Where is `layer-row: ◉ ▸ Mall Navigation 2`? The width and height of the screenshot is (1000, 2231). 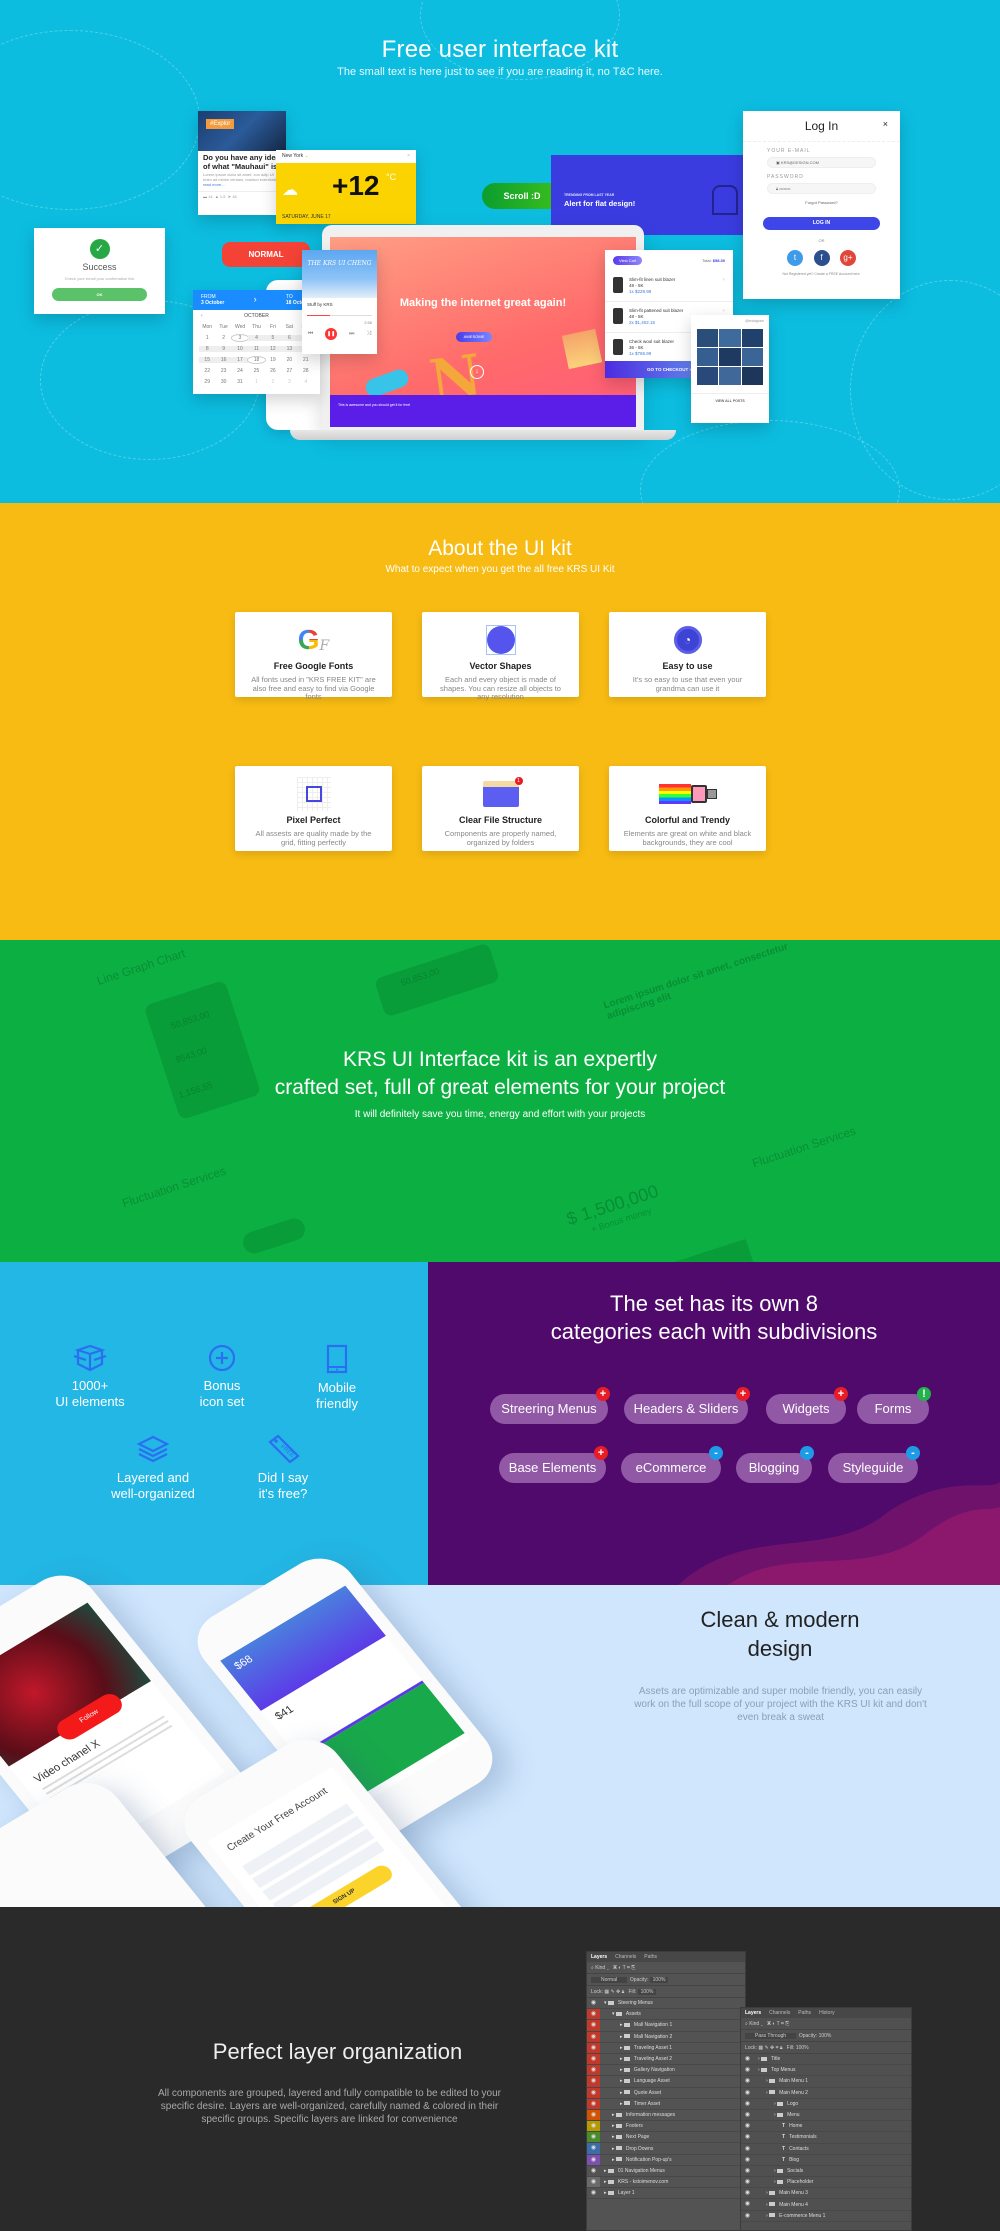
layer-row: ◉ ▸ Mall Navigation 2 is located at coordinates (666, 2037).